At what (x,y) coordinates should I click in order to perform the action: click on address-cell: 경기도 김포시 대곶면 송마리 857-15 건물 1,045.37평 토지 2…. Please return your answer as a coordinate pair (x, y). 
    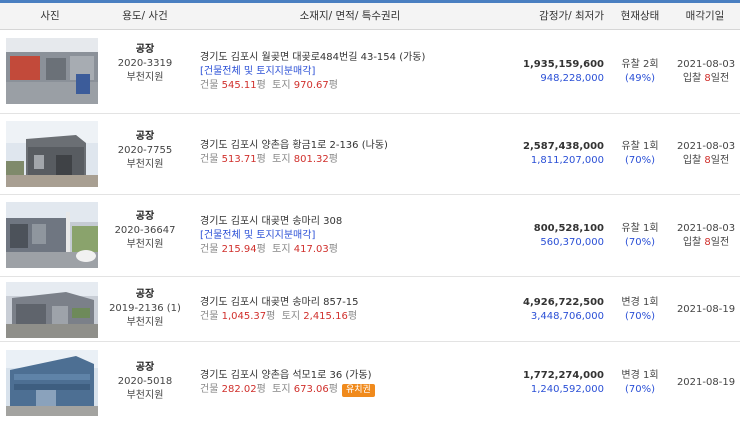
    Looking at the image, I should click on (355, 310).